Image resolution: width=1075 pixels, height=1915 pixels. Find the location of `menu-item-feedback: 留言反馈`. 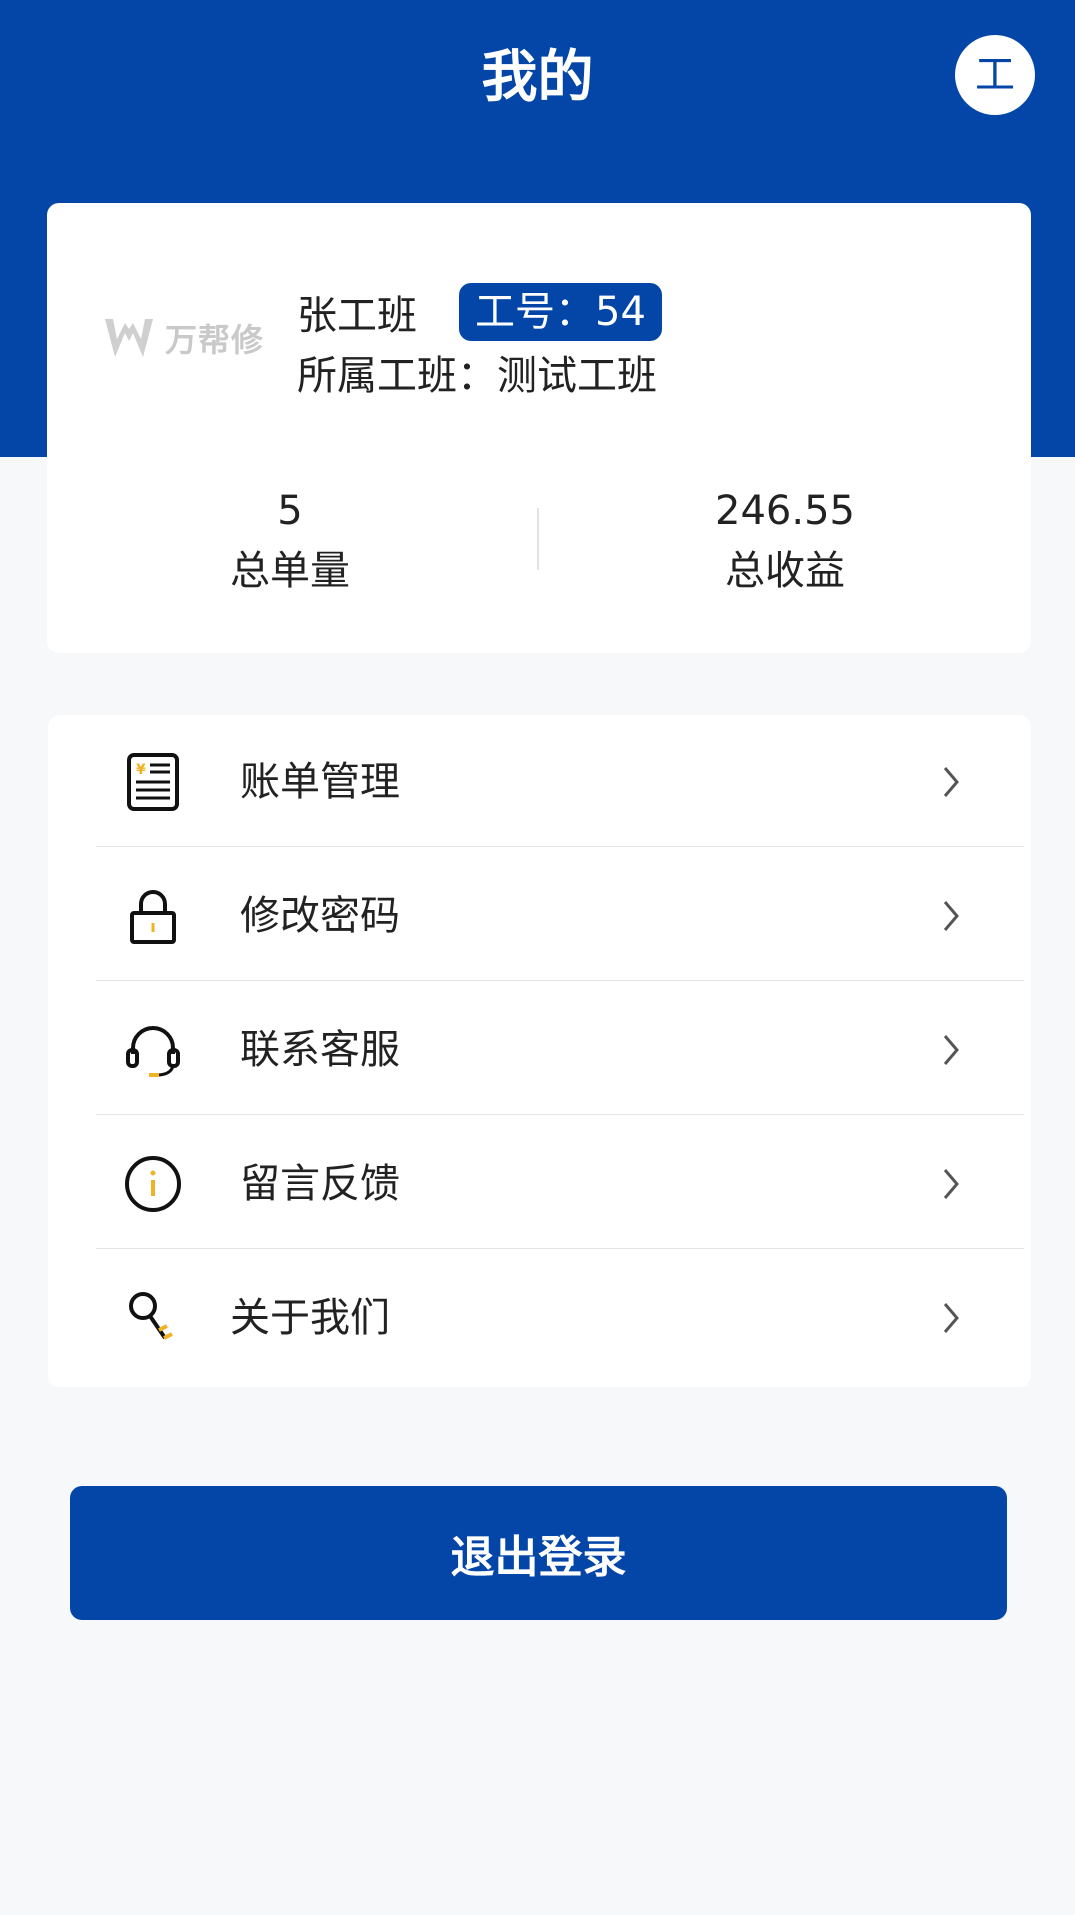

menu-item-feedback: 留言反馈 is located at coordinates (539, 1184).